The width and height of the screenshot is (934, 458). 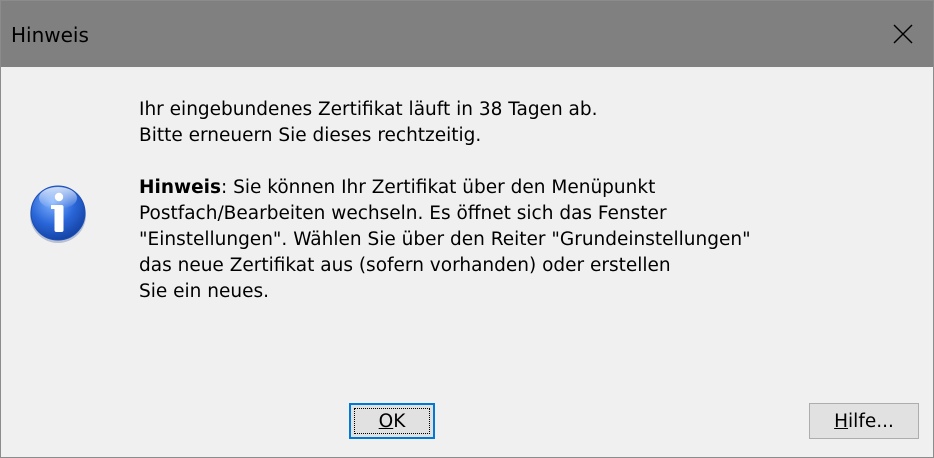 I want to click on close-icon, so click(x=903, y=34).